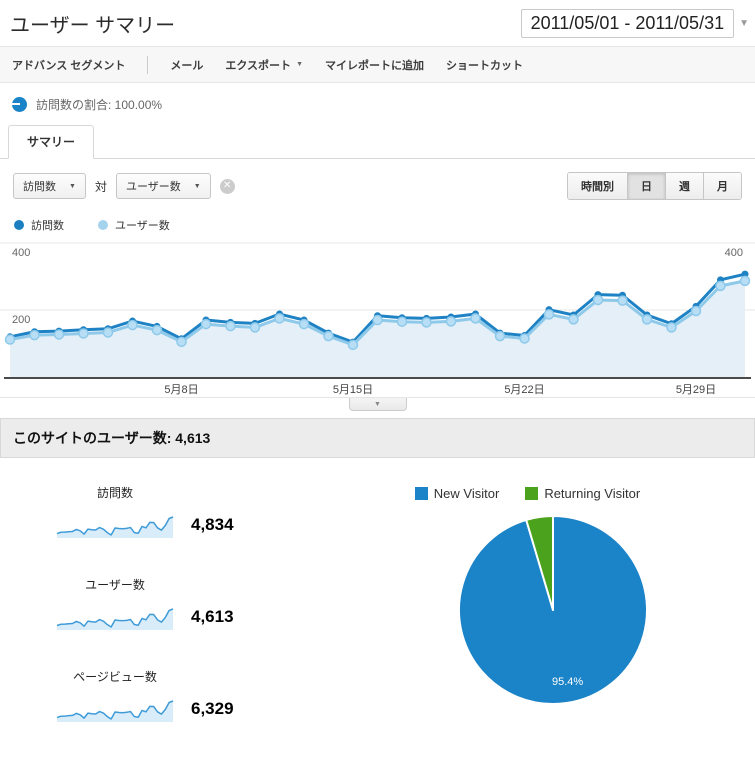  I want to click on remove-compare-button: ✕, so click(227, 186).